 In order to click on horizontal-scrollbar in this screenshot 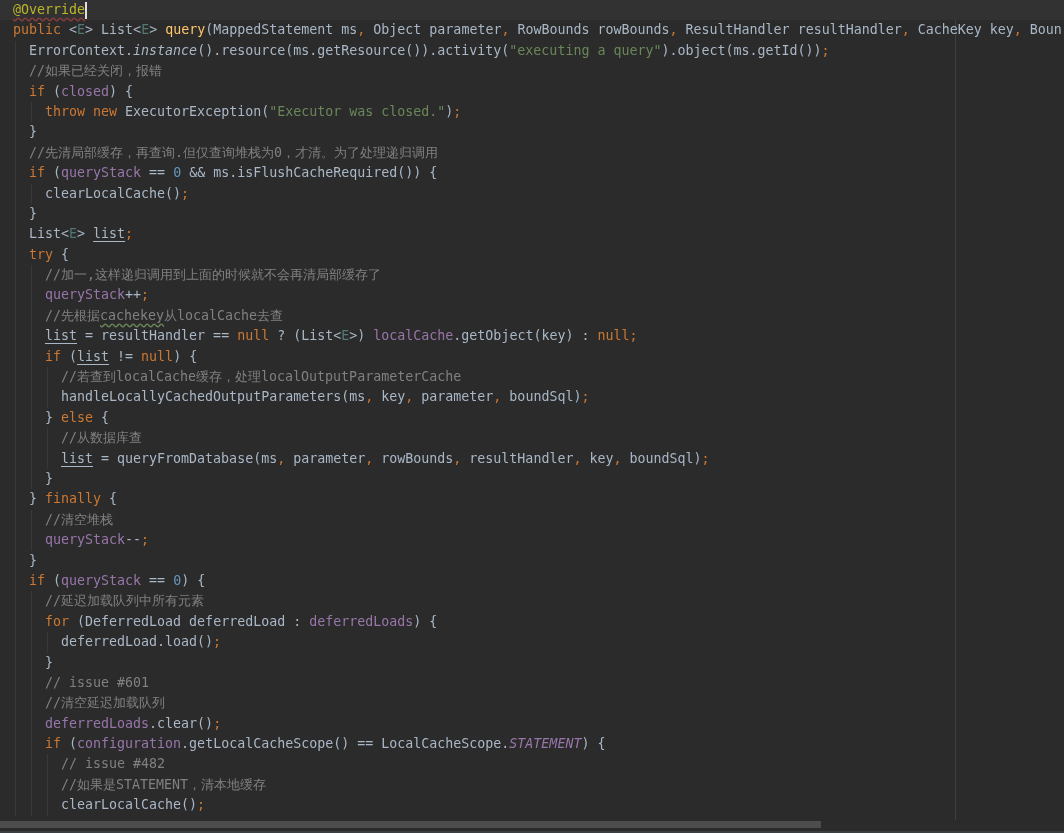, I will do `click(532, 826)`.